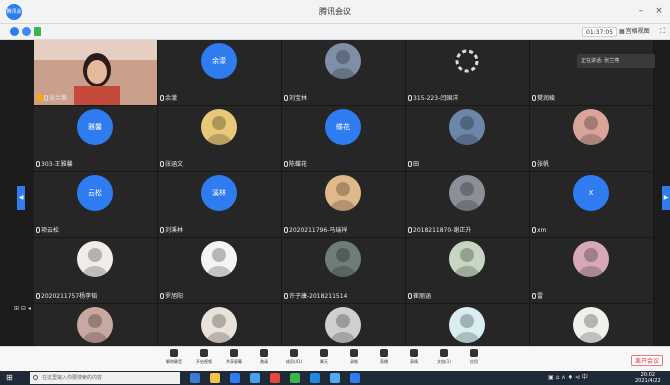 This screenshot has height=385, width=670. I want to click on participant-tile: 余濛 余濛, so click(219, 72).